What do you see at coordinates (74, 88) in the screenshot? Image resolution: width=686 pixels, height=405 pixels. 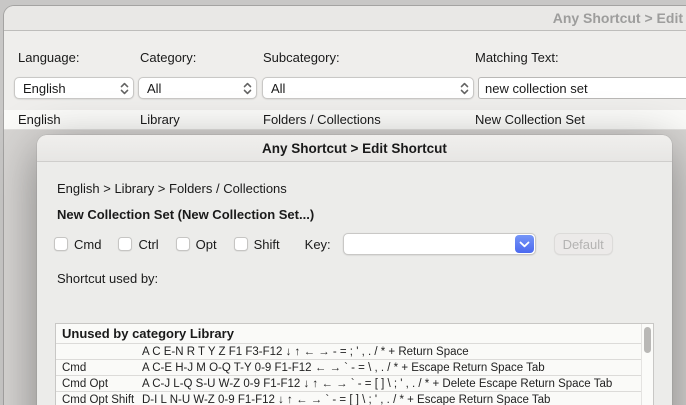 I see `language-select: English` at bounding box center [74, 88].